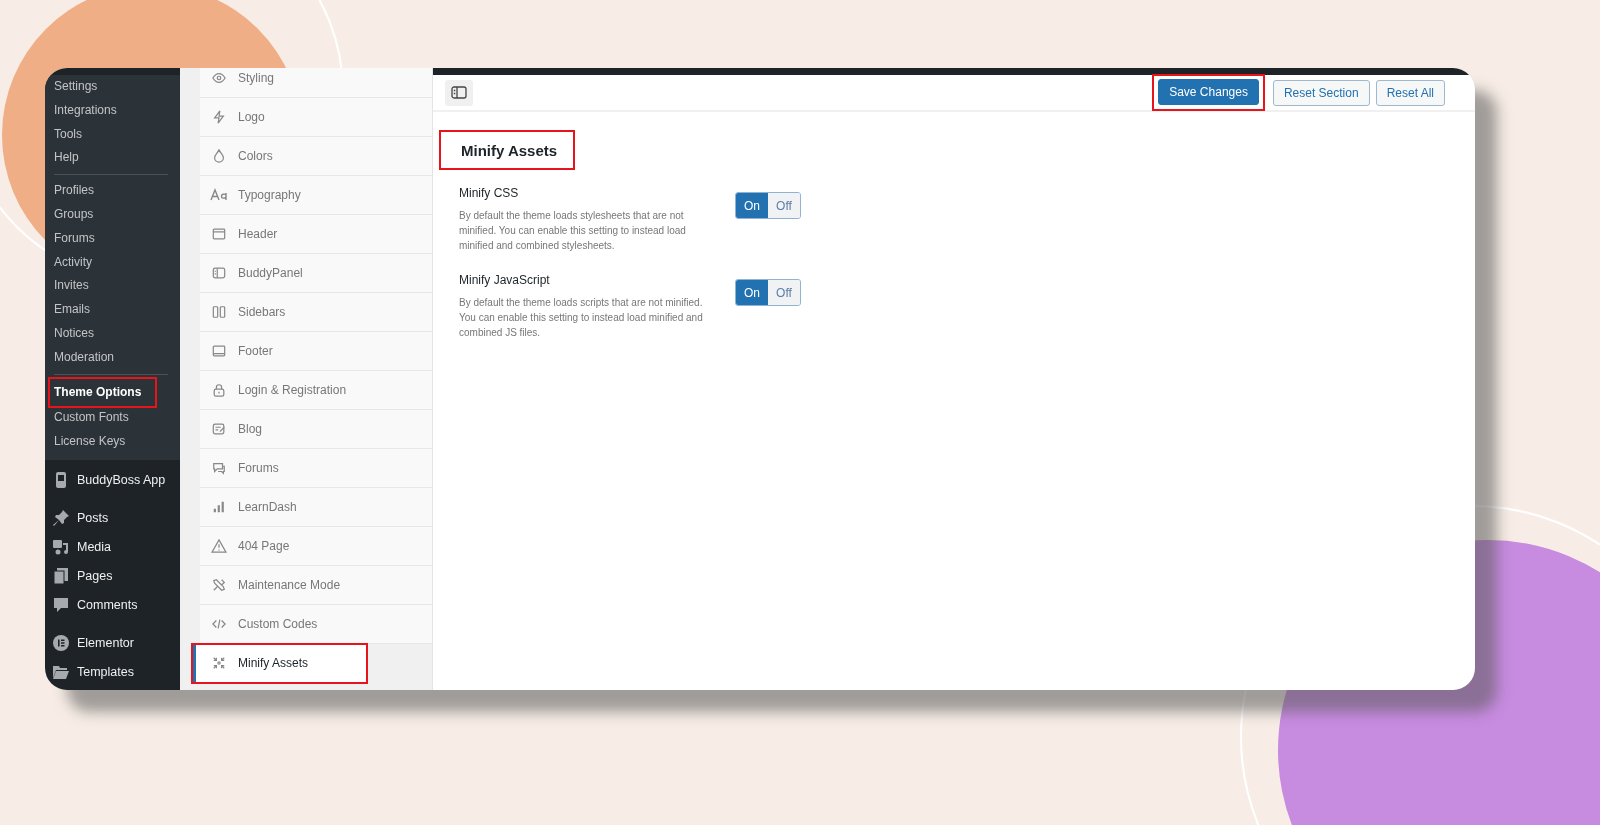 This screenshot has width=1600, height=825. What do you see at coordinates (316, 390) in the screenshot?
I see `options-nav-item: Login & Registration` at bounding box center [316, 390].